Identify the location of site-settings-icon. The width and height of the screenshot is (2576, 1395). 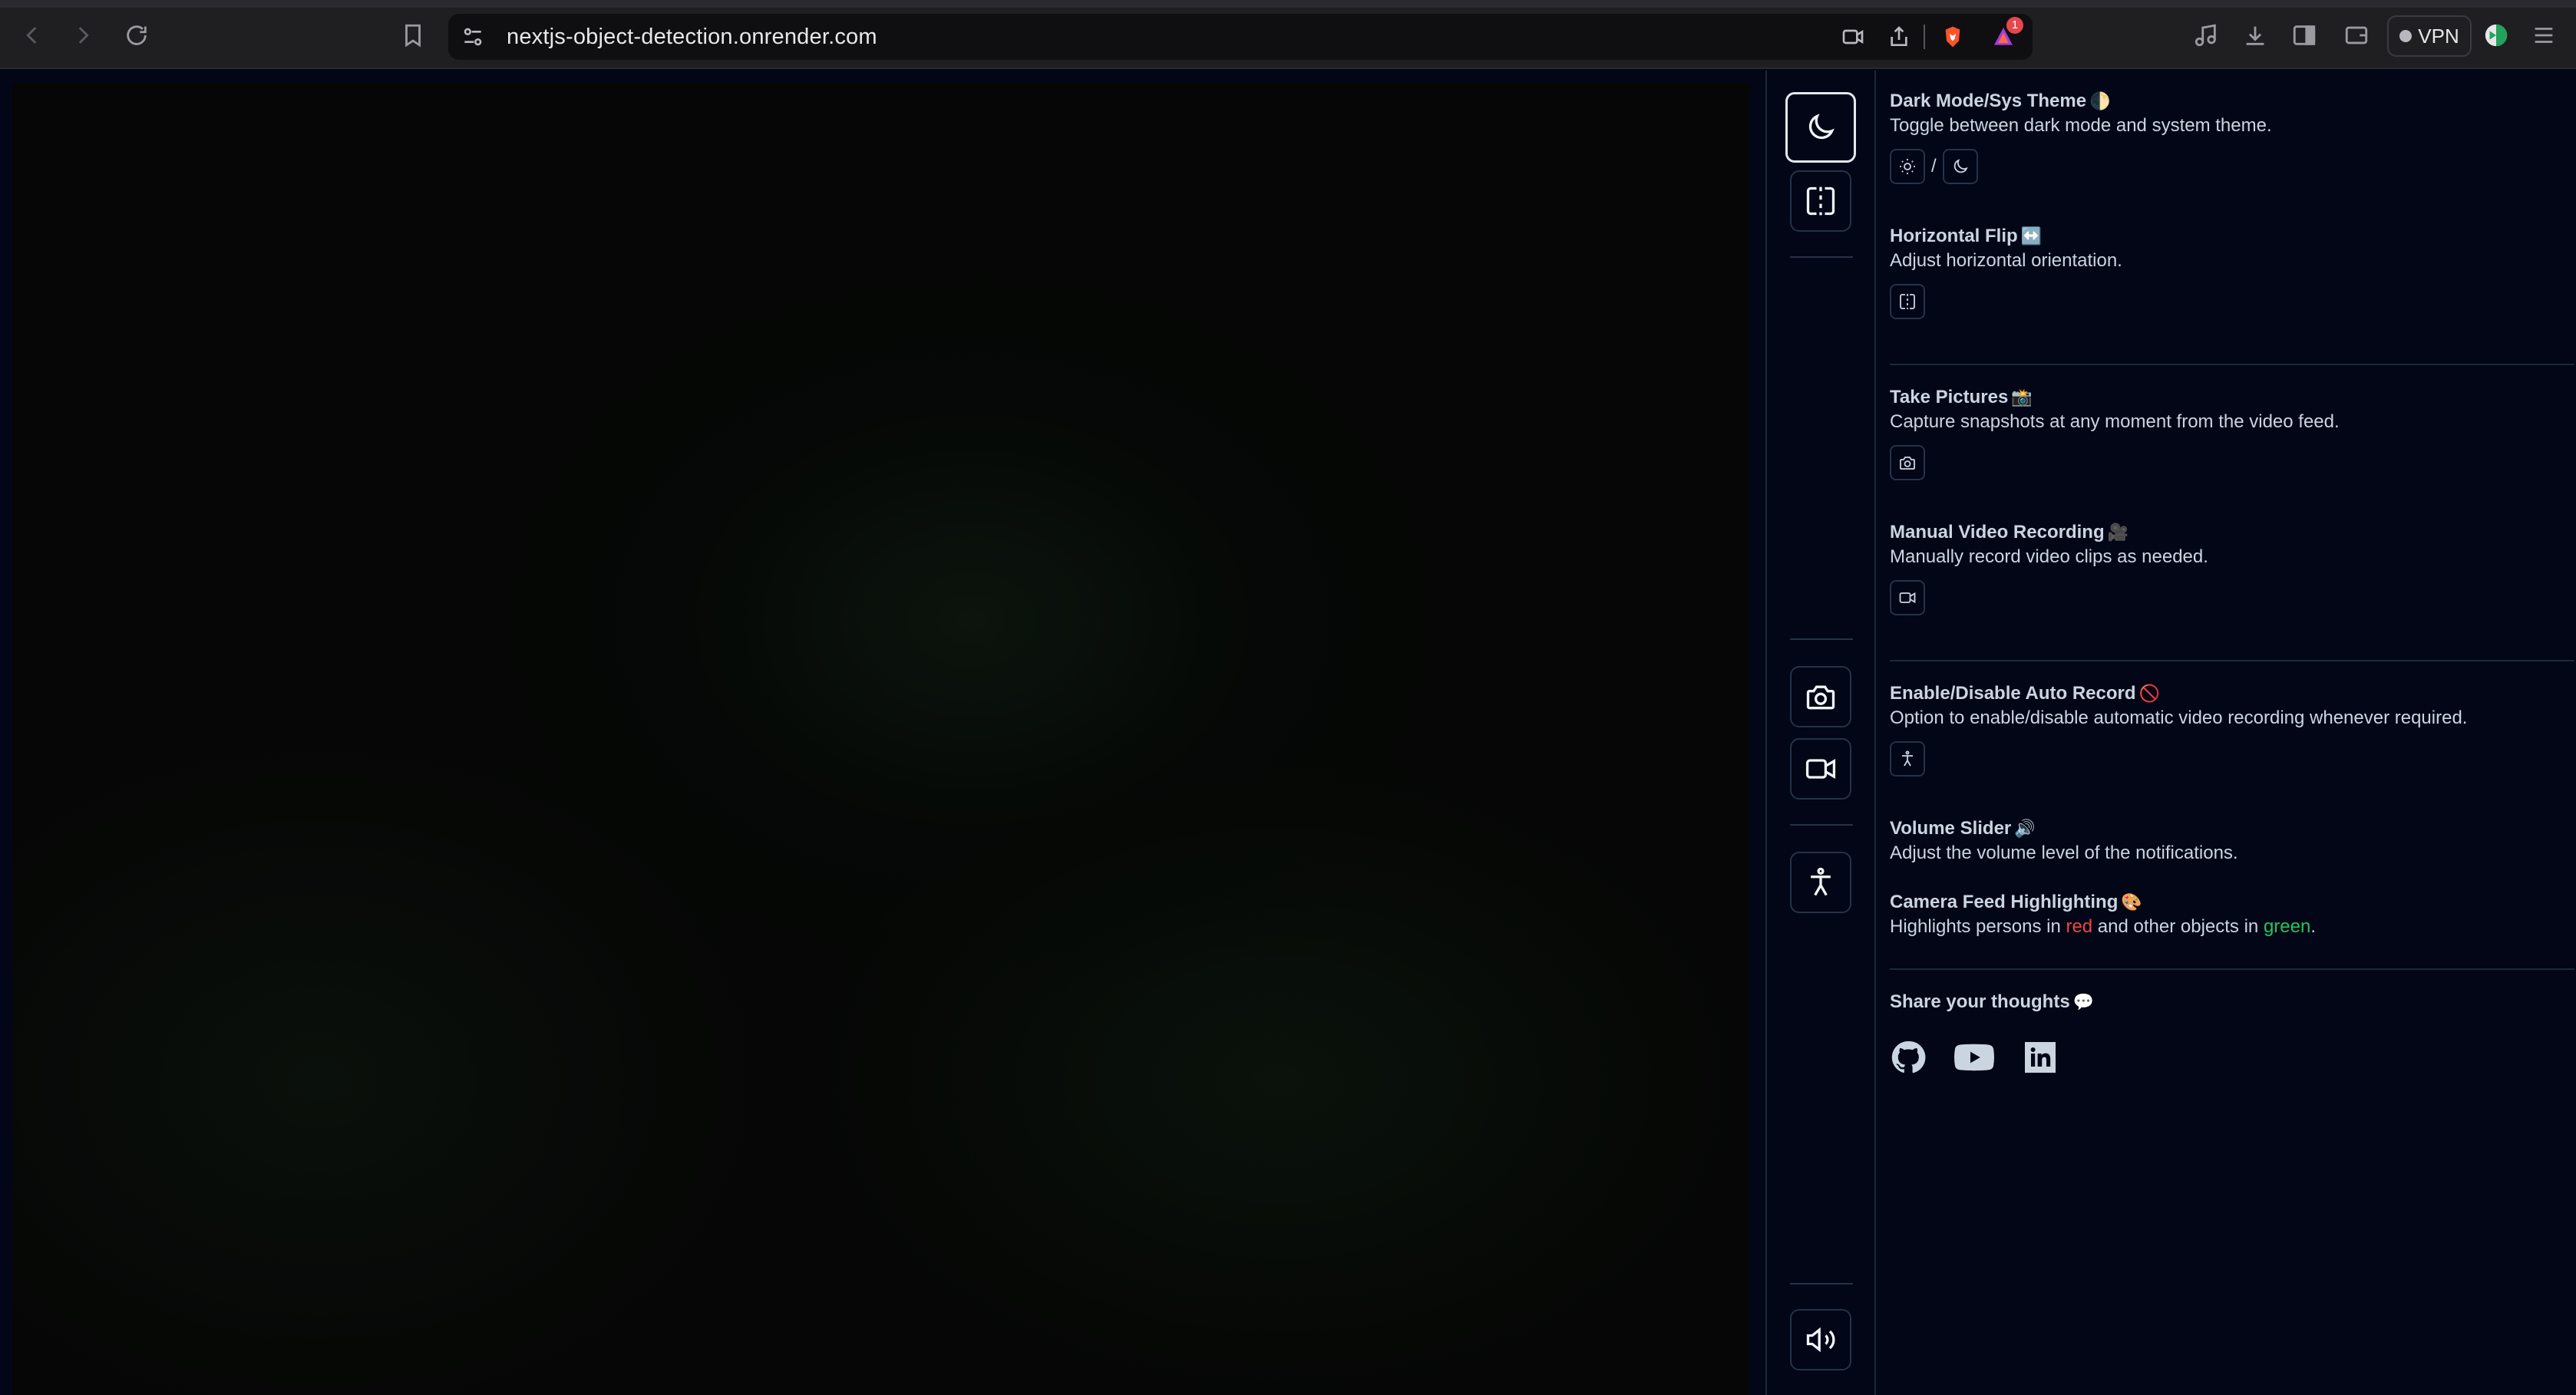
(473, 36).